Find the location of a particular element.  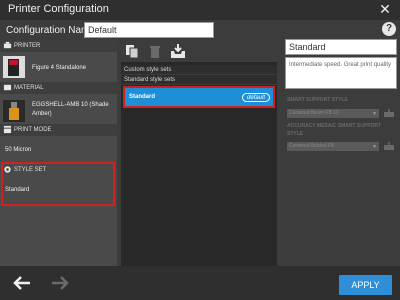

apply-button: APPLY is located at coordinates (365, 285).